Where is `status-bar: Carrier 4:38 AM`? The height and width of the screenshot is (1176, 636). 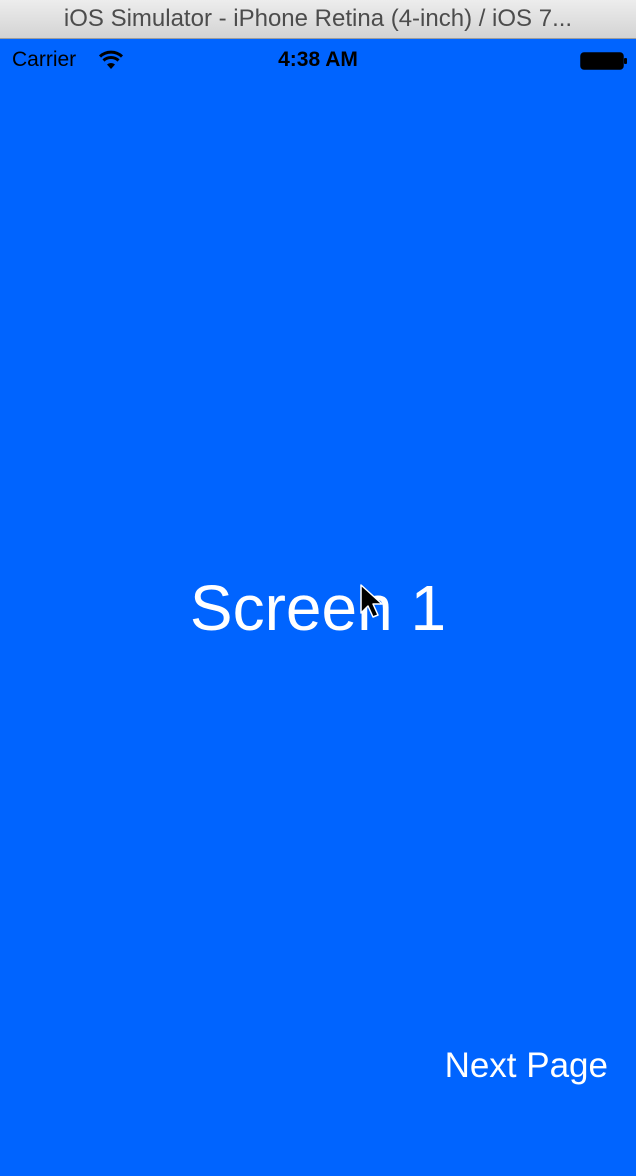
status-bar: Carrier 4:38 AM is located at coordinates (318, 61).